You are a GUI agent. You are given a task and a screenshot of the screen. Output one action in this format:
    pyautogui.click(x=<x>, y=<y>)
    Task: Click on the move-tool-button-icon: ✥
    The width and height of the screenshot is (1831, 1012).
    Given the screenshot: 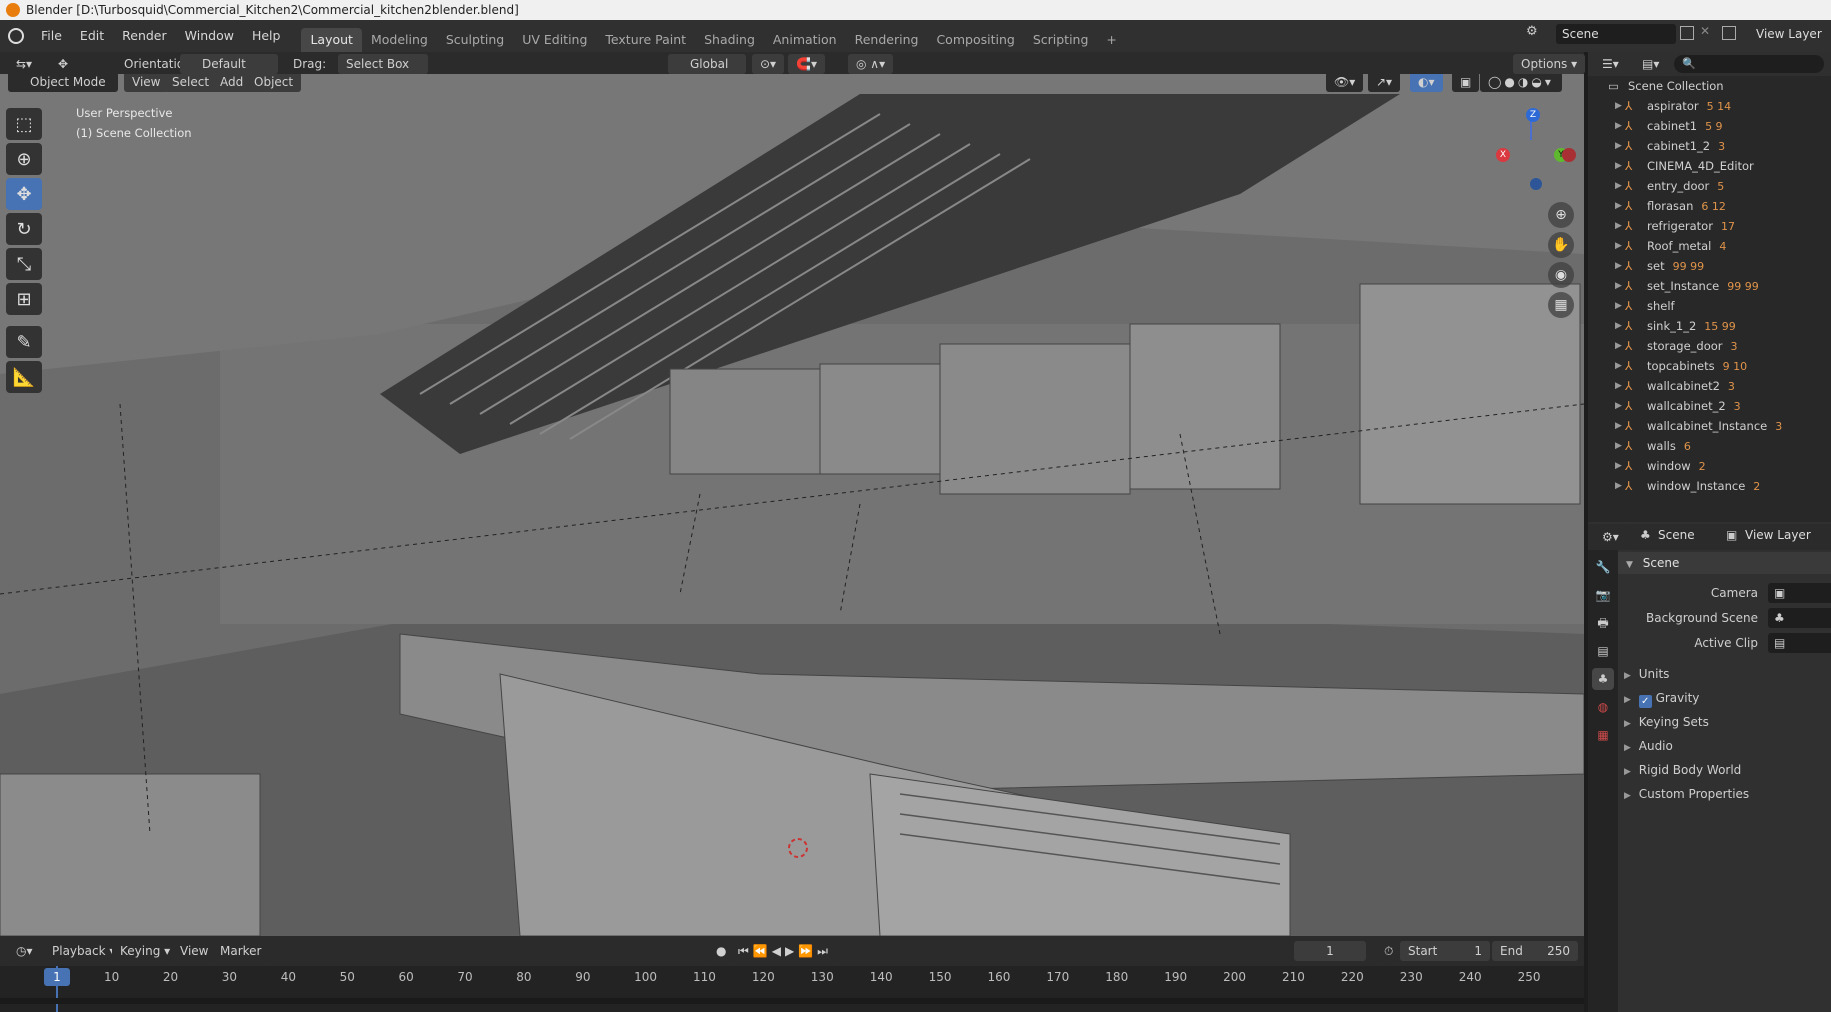 What is the action you would take?
    pyautogui.click(x=24, y=194)
    